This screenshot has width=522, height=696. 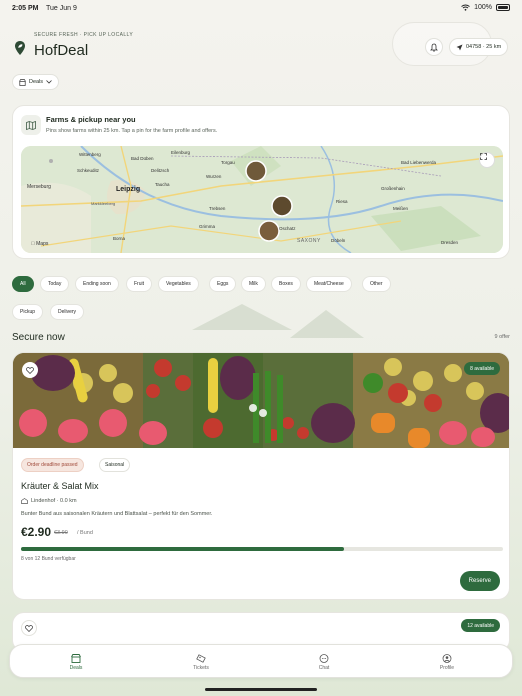 I want to click on map-icon, so click(x=31, y=125).